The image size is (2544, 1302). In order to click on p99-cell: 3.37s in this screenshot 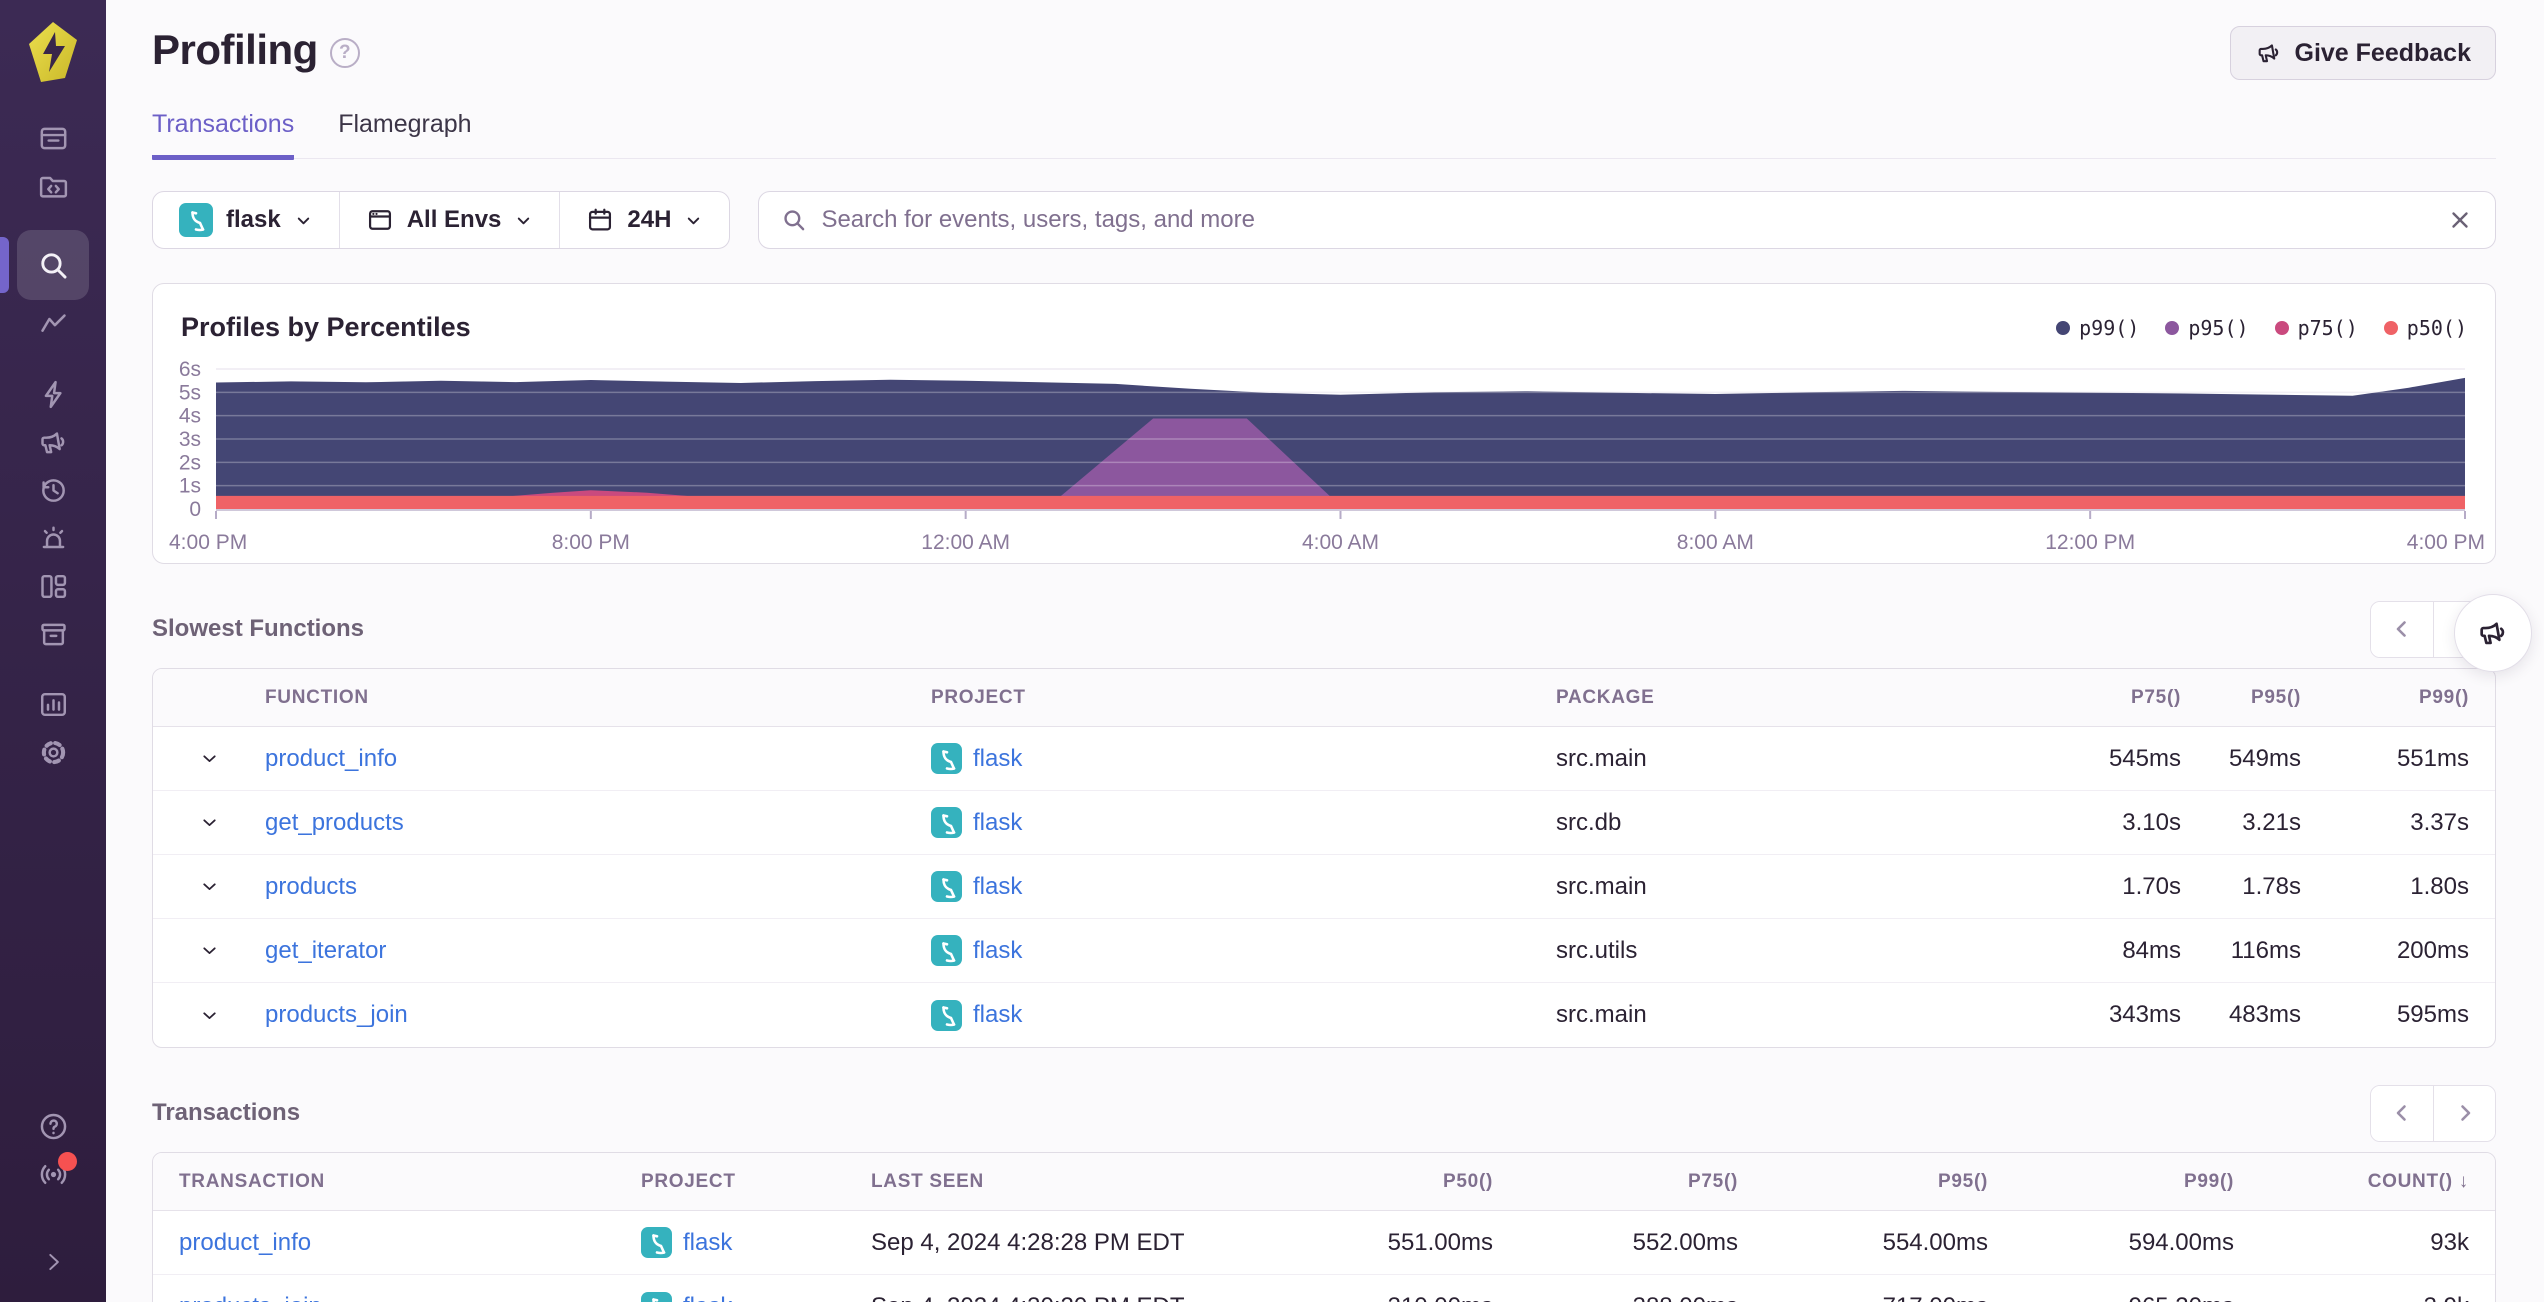, I will do `click(2439, 822)`.